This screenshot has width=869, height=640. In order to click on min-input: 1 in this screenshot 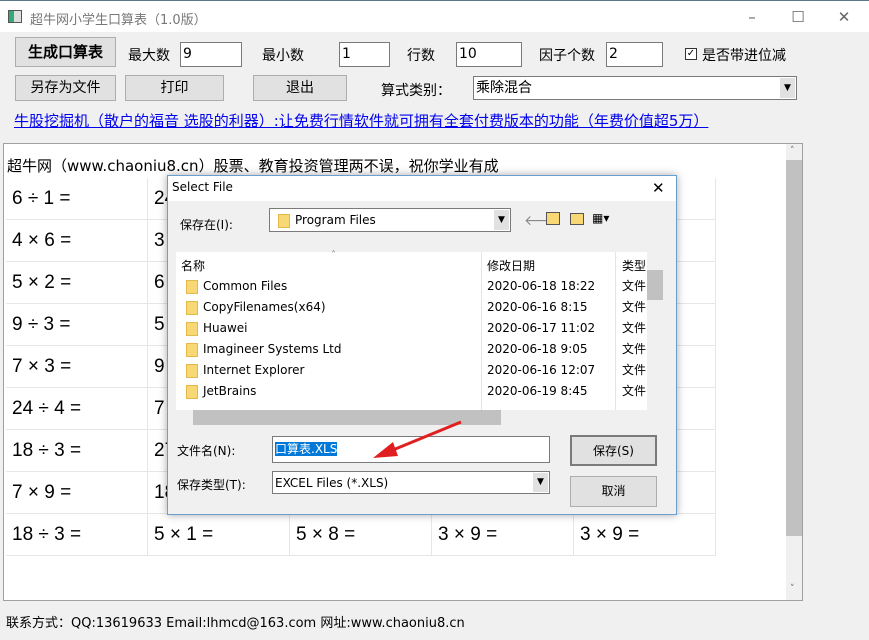, I will do `click(364, 54)`.